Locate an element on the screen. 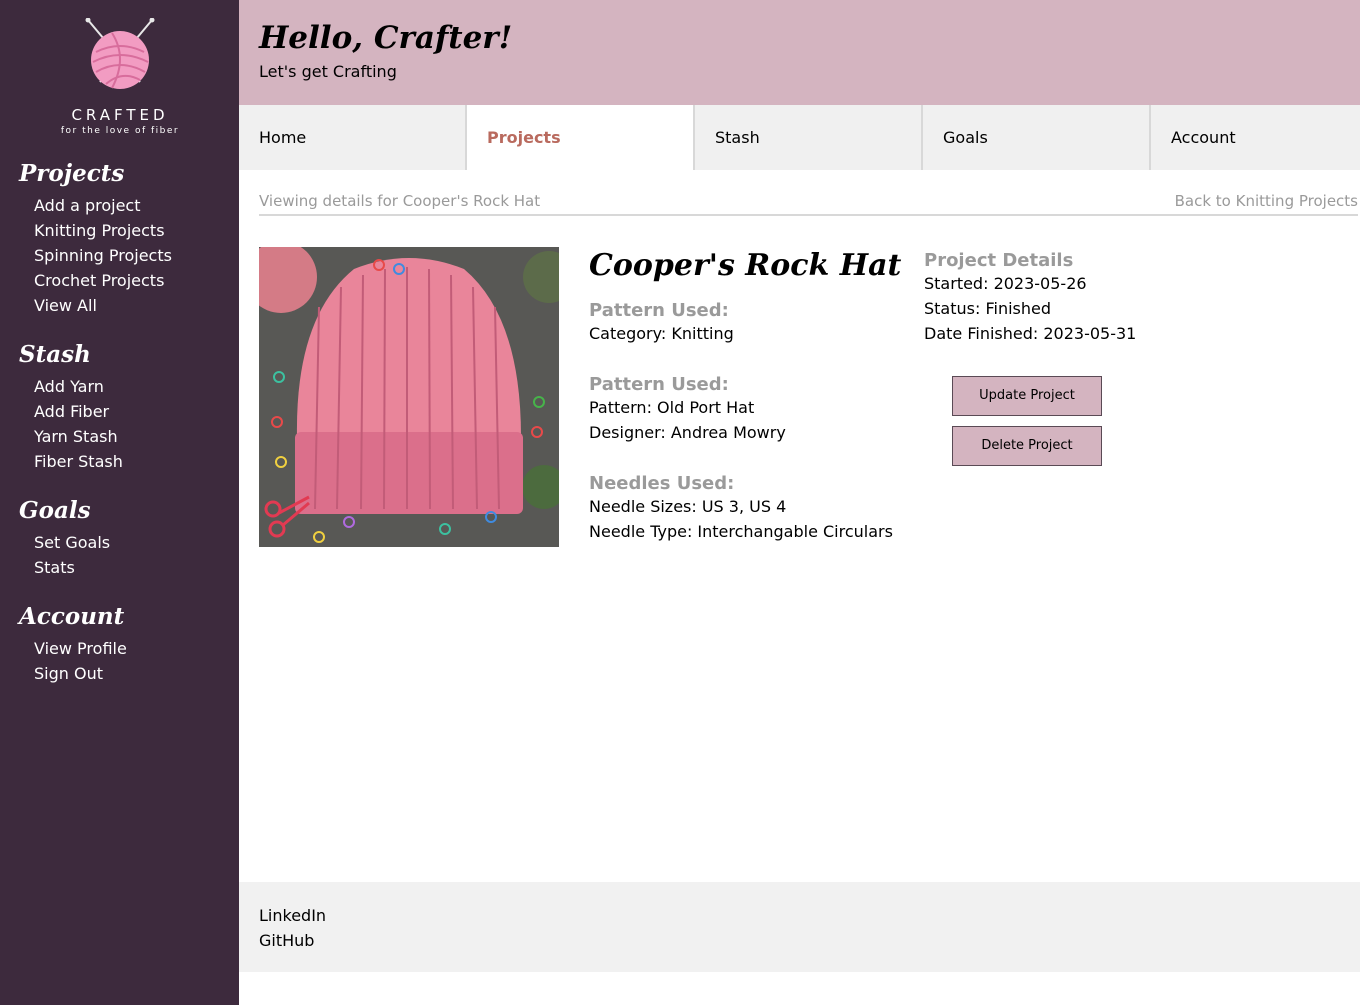 This screenshot has width=1360, height=1005. category-block: Pattern Used: Category: Knitting is located at coordinates (661, 323).